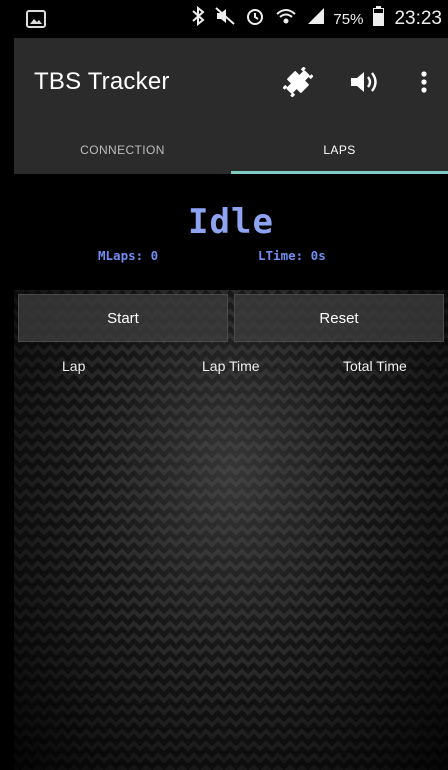 Image resolution: width=448 pixels, height=770 pixels. What do you see at coordinates (231, 82) in the screenshot?
I see `app-bar: TBS Tracker` at bounding box center [231, 82].